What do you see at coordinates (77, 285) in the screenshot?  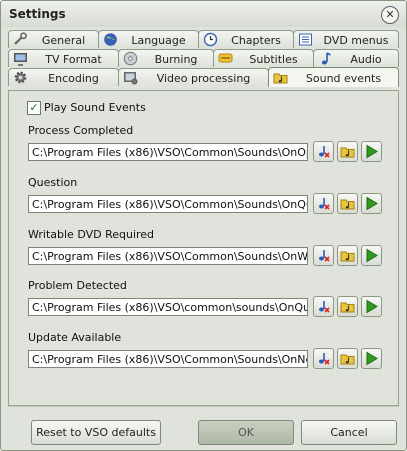 I see `event-label-problem-detected: Problem Detected` at bounding box center [77, 285].